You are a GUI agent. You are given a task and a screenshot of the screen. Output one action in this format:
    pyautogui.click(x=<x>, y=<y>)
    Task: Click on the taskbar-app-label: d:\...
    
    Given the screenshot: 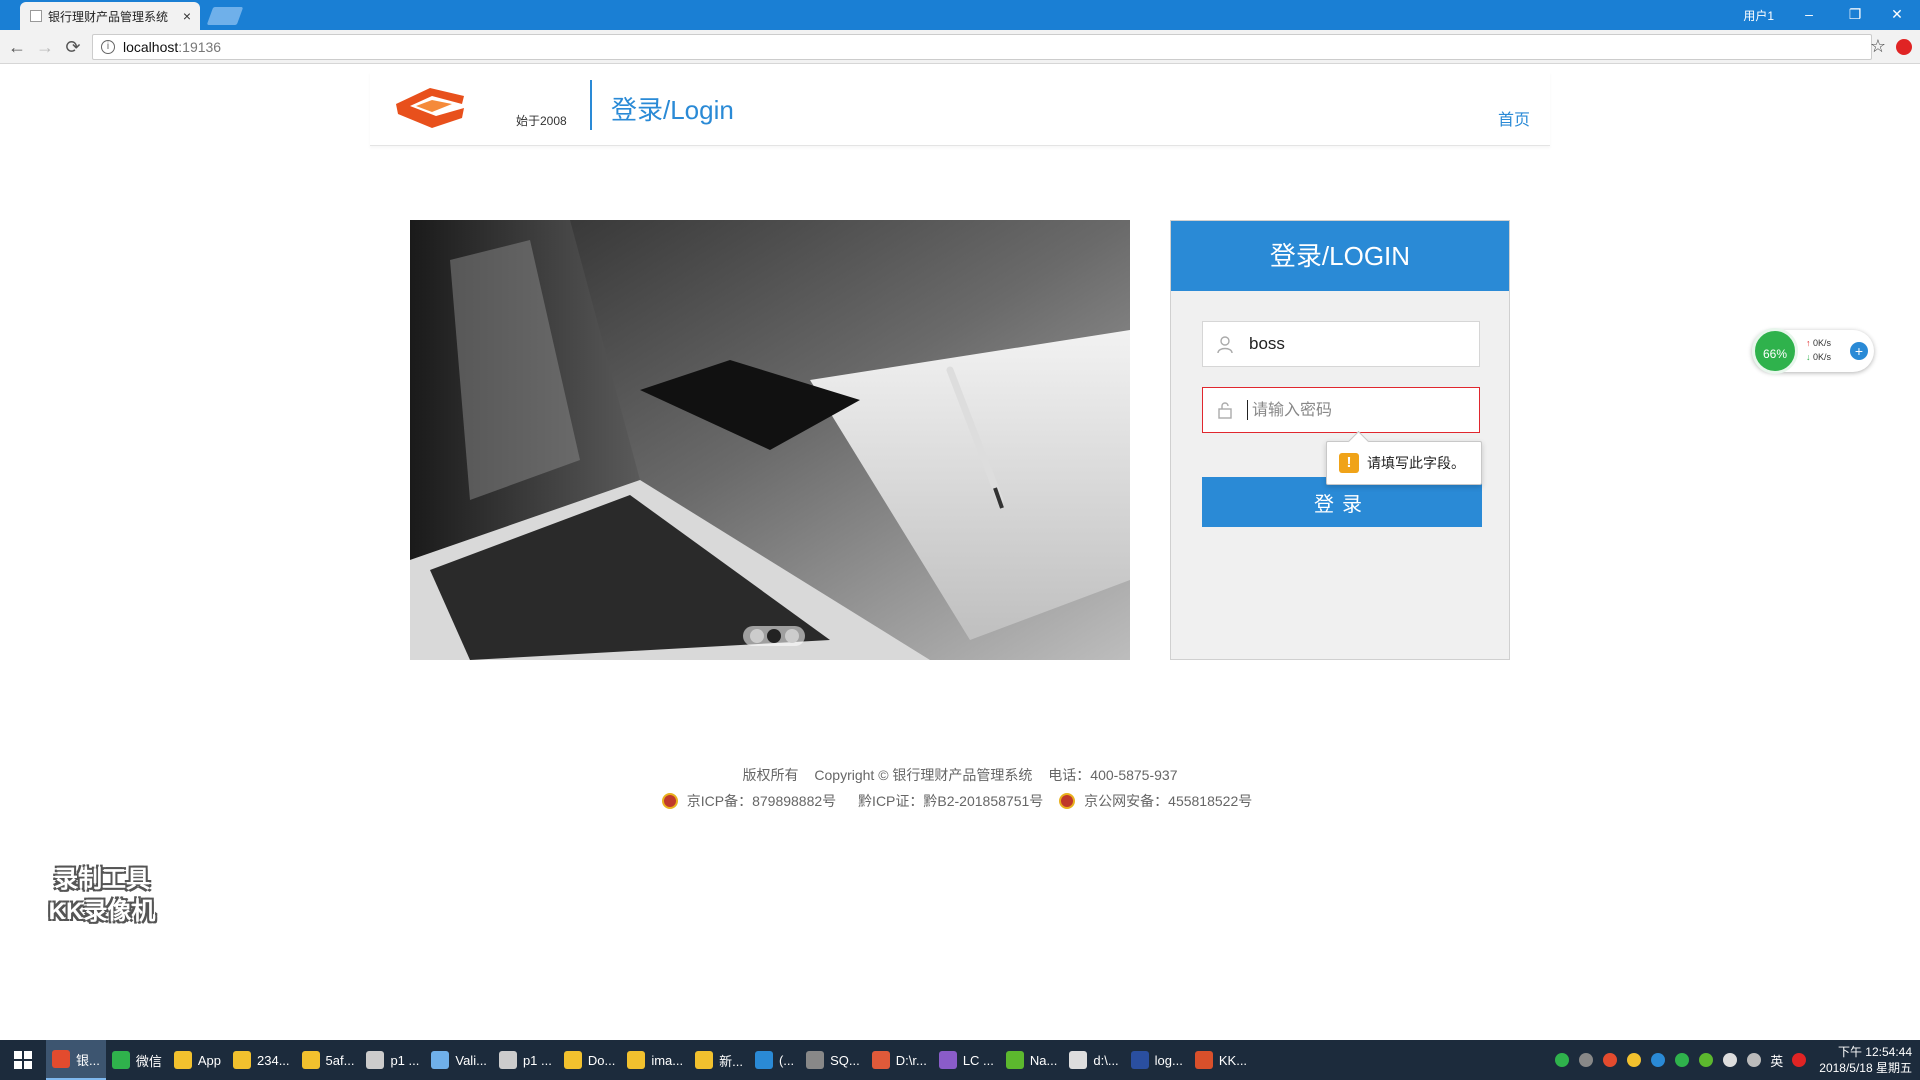 What is the action you would take?
    pyautogui.click(x=1106, y=1060)
    